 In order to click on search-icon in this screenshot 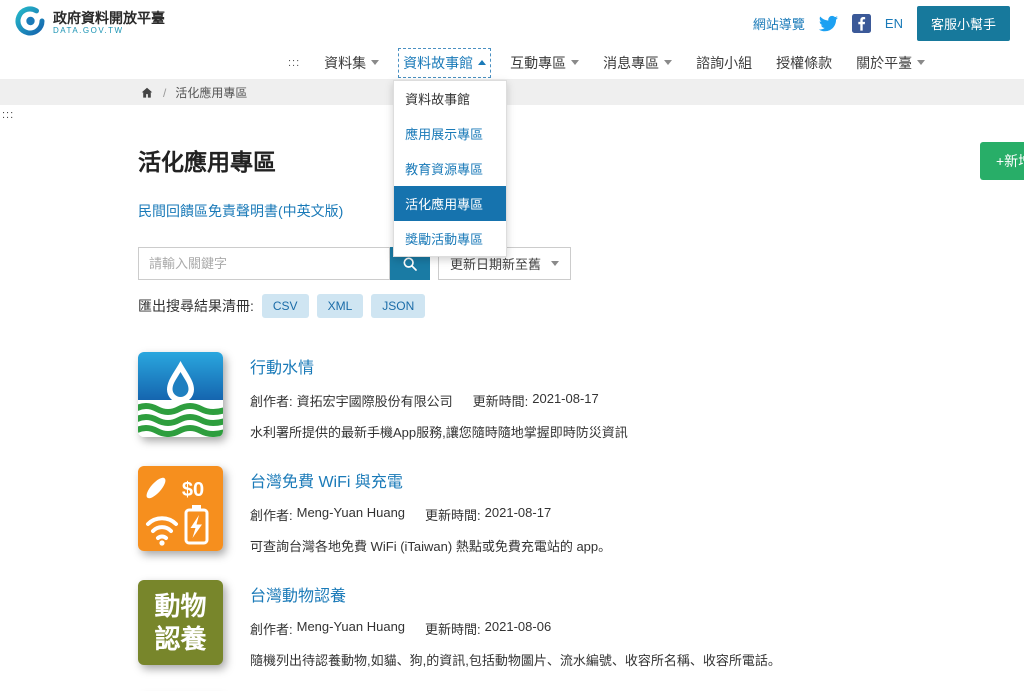, I will do `click(410, 264)`.